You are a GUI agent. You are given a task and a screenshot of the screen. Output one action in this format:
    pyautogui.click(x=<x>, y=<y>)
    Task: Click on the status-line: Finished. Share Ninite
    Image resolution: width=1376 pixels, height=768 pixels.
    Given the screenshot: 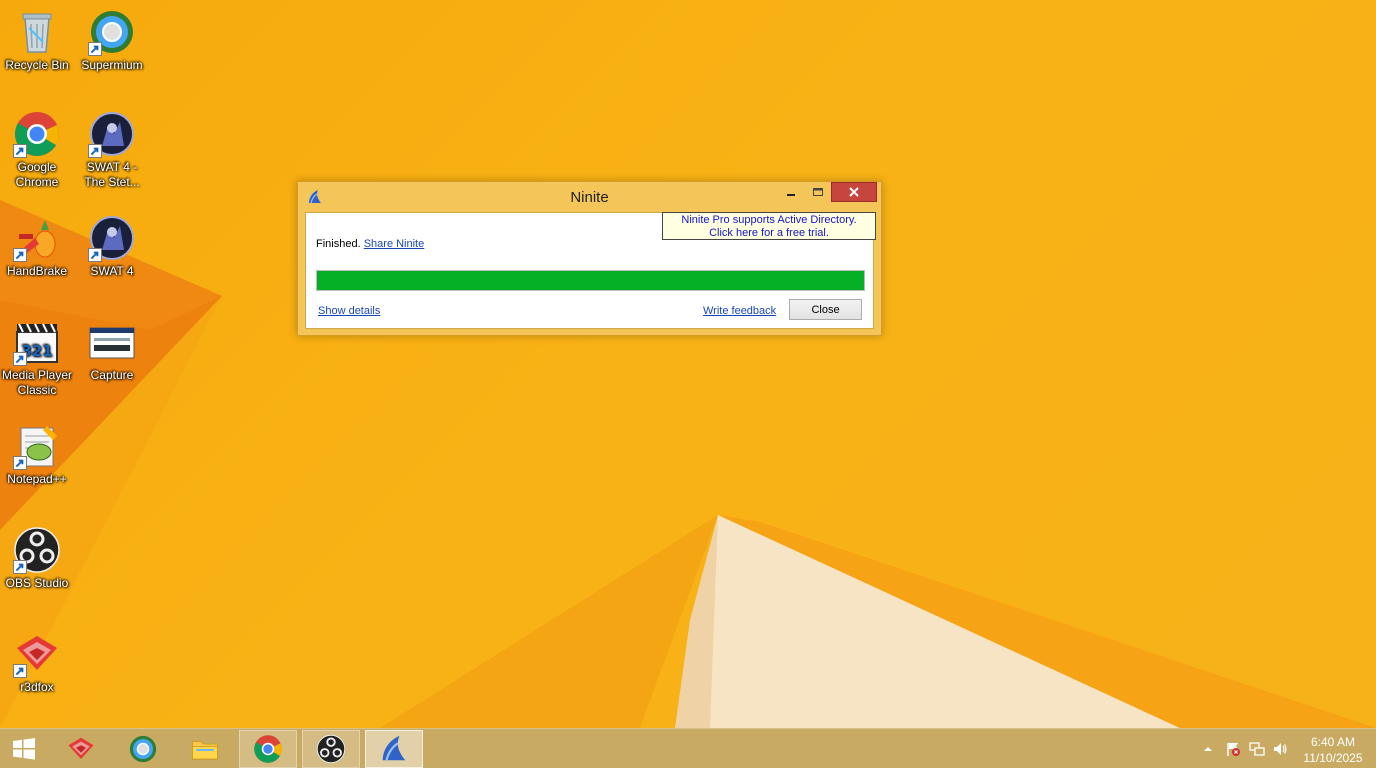 What is the action you would take?
    pyautogui.click(x=370, y=244)
    